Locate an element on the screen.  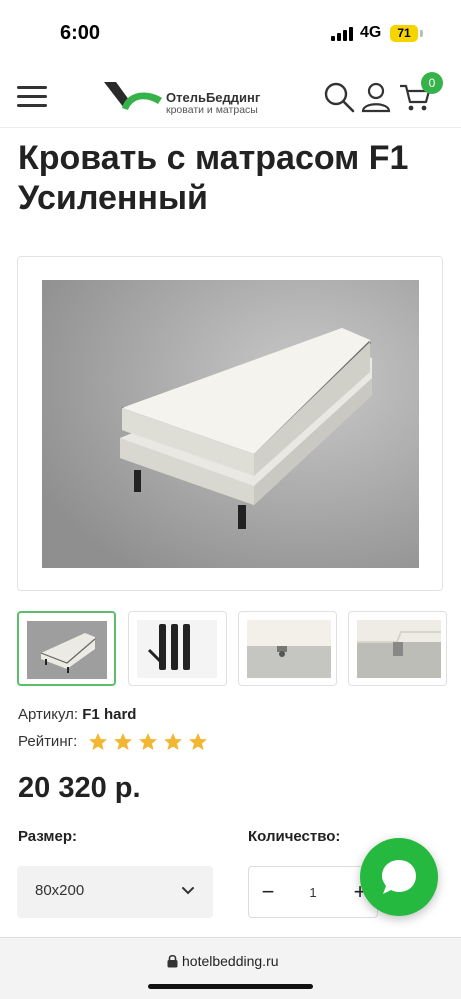
user-icon is located at coordinates (376, 97).